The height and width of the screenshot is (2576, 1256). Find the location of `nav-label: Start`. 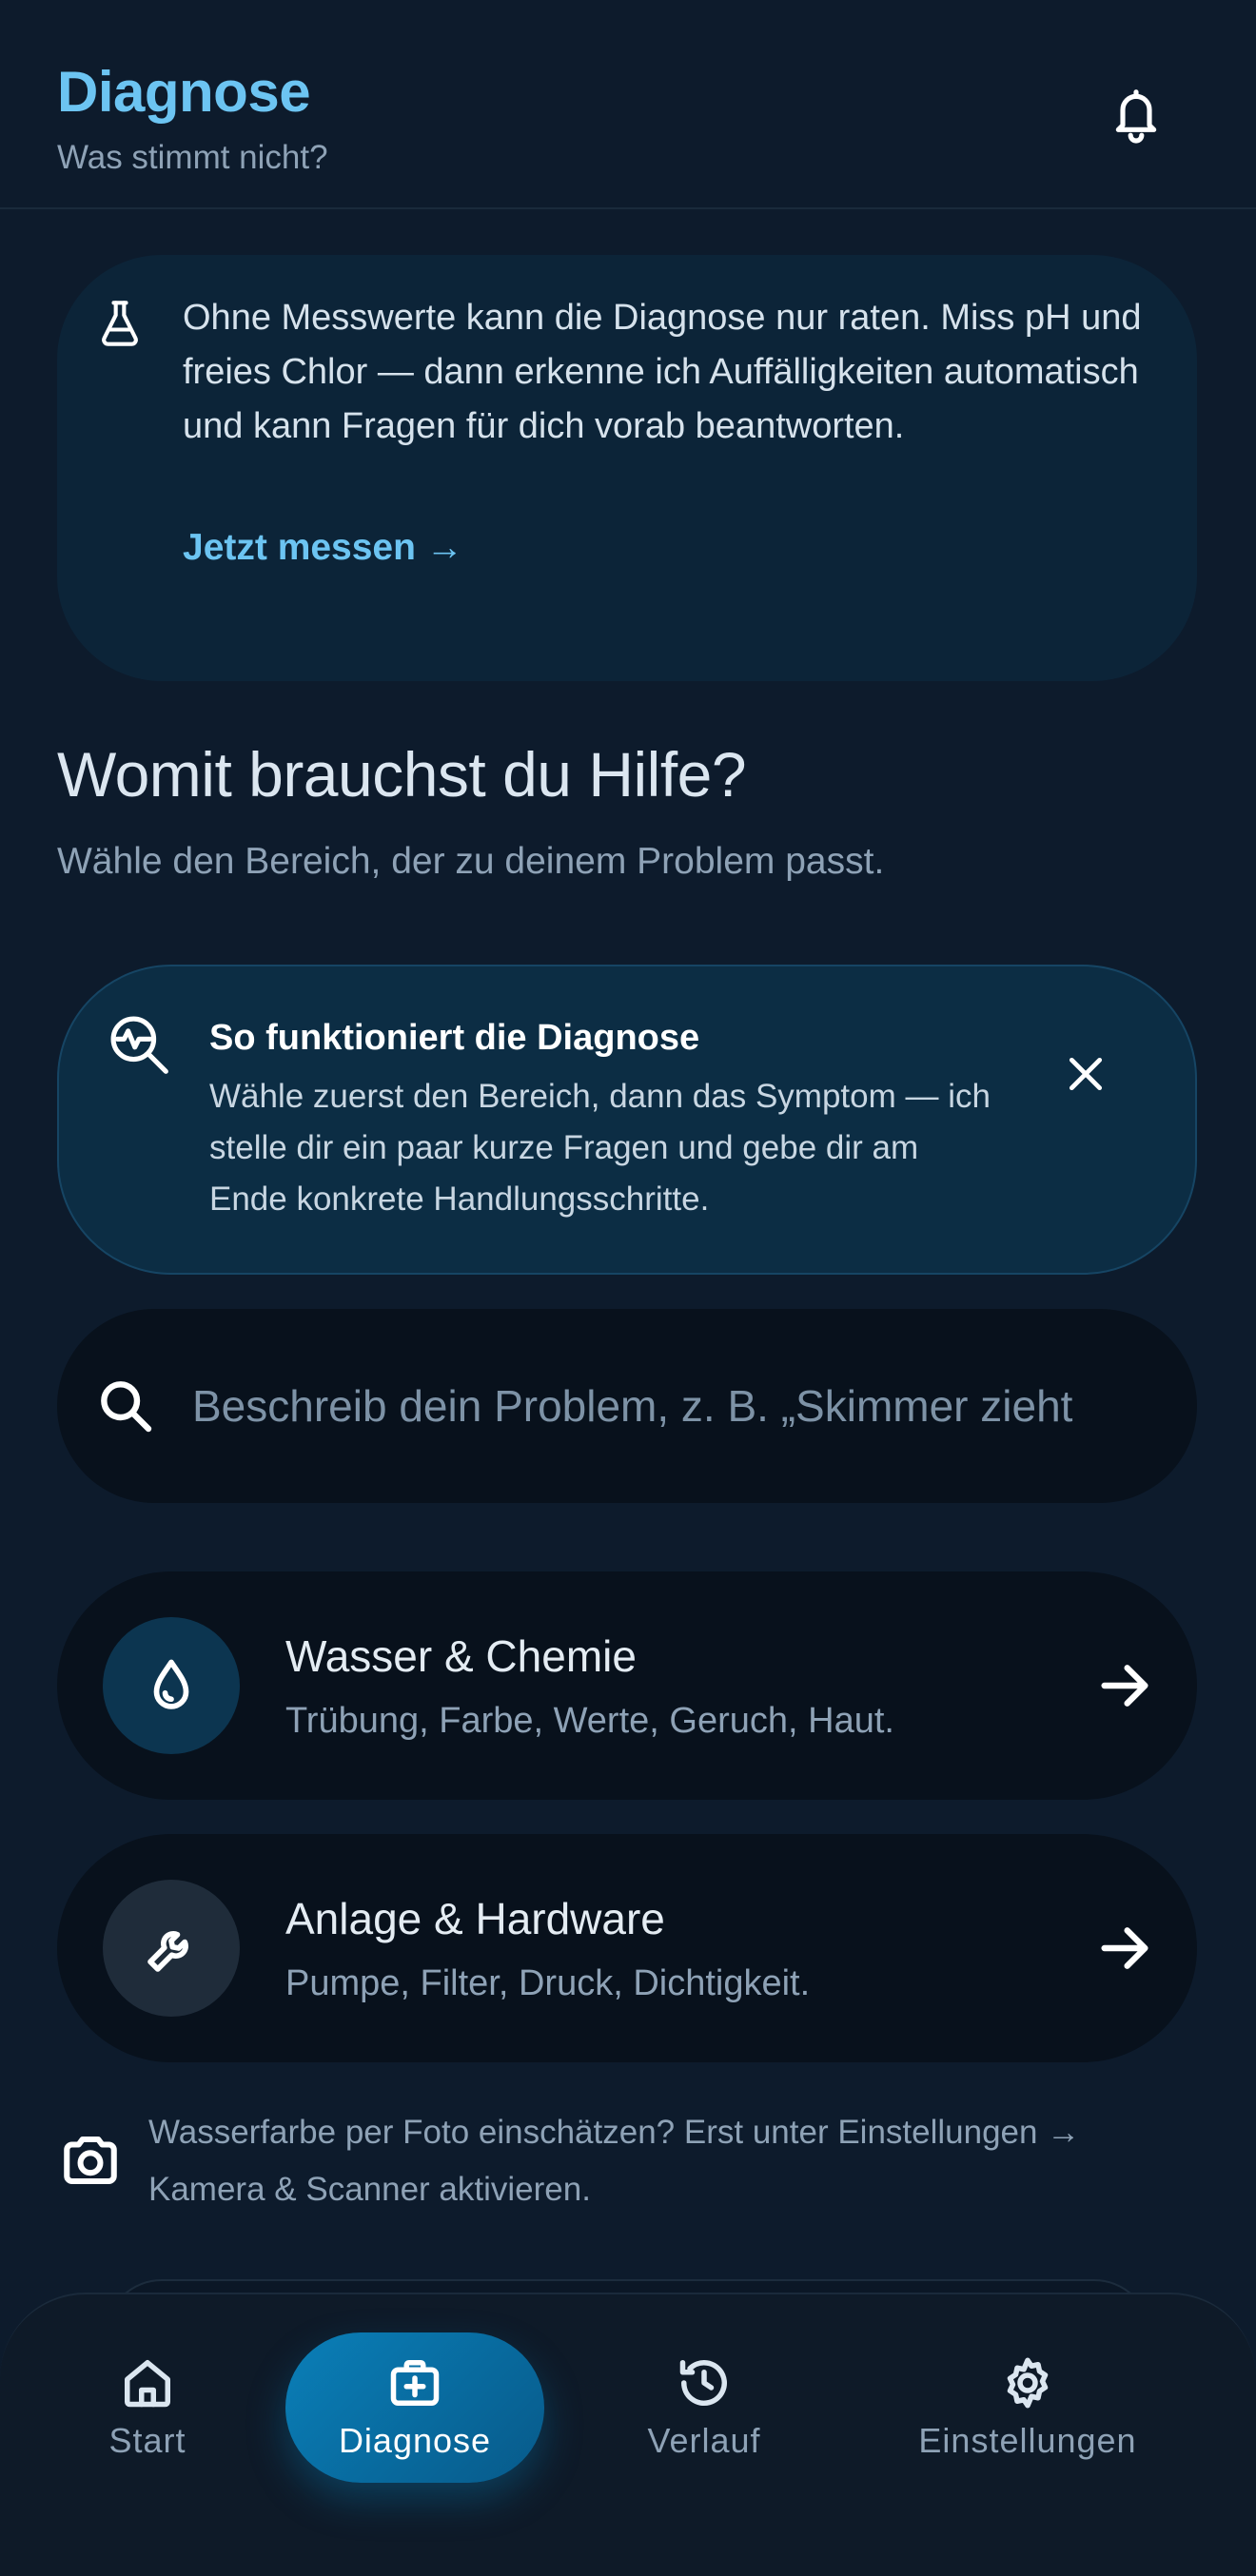

nav-label: Start is located at coordinates (147, 2441).